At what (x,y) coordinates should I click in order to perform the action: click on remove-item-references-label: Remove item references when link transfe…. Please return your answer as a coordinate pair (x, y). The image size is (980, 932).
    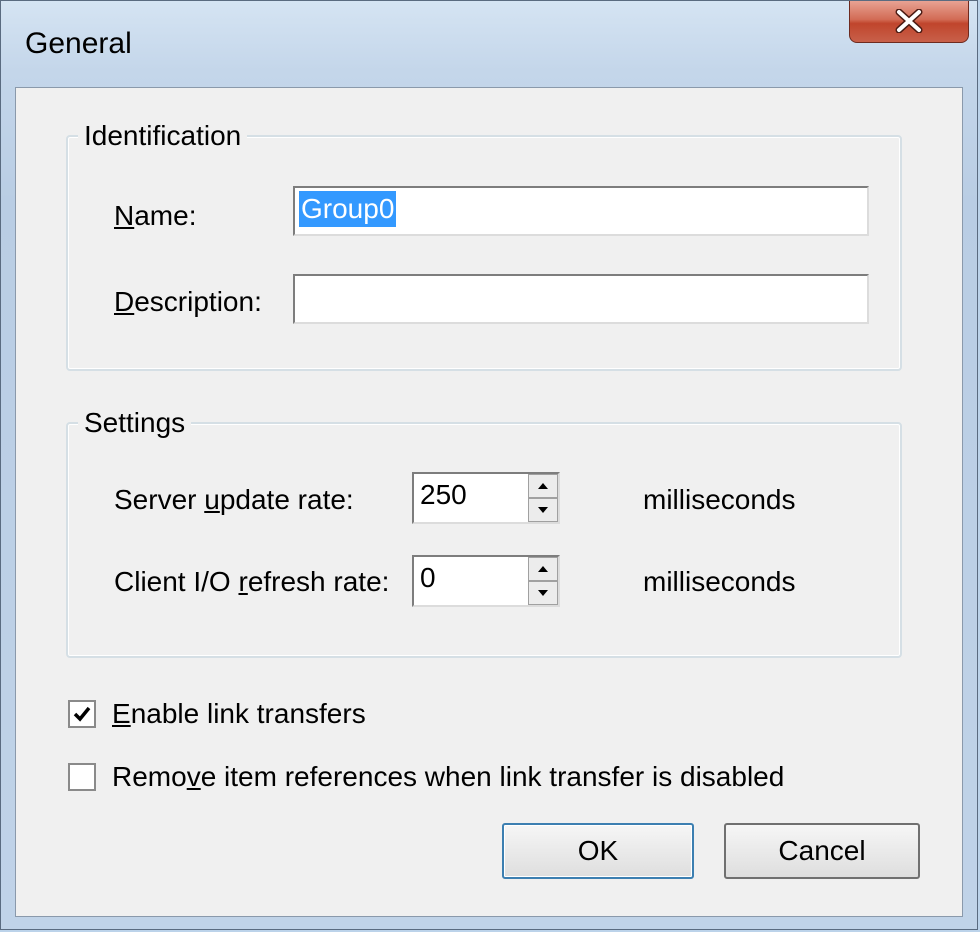
    Looking at the image, I should click on (448, 777).